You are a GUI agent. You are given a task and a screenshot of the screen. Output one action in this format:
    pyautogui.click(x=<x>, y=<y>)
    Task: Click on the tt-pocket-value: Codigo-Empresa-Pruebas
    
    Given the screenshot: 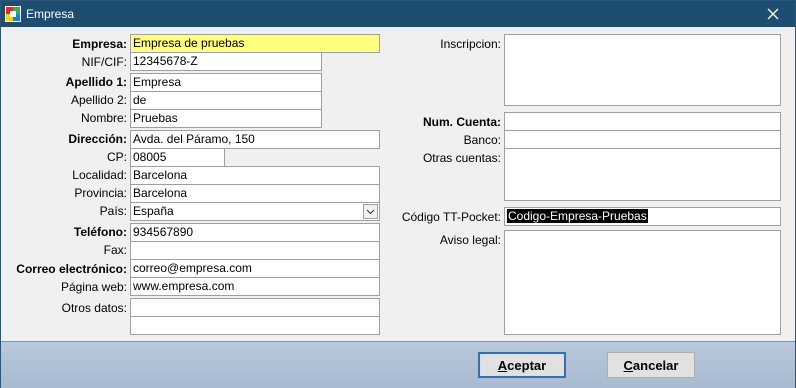 What is the action you would take?
    pyautogui.click(x=577, y=216)
    